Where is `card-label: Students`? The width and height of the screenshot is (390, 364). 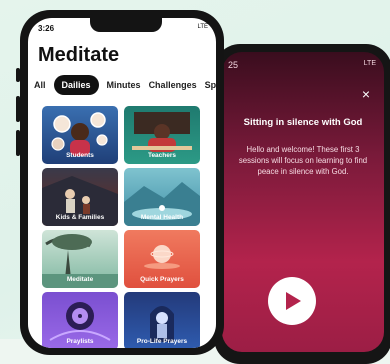
card-label: Students is located at coordinates (80, 155).